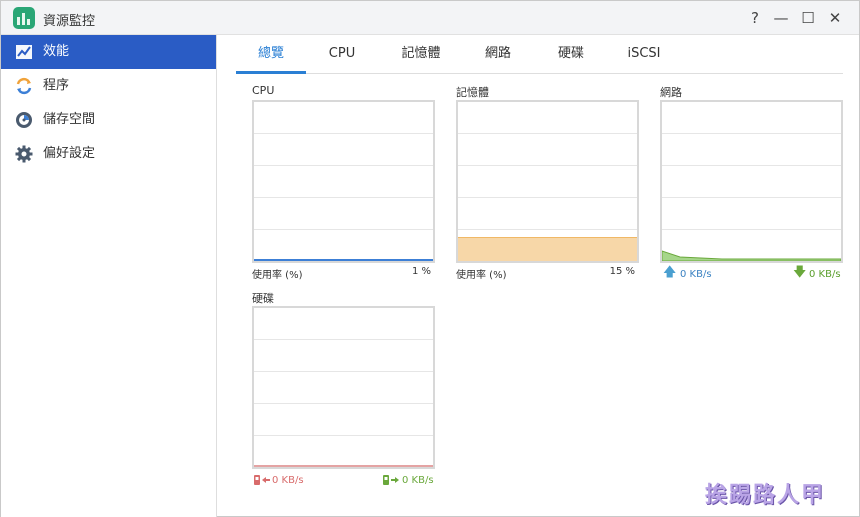 This screenshot has width=860, height=517. Describe the element at coordinates (622, 271) in the screenshot. I see `memory-usage-value: 15 %` at that location.